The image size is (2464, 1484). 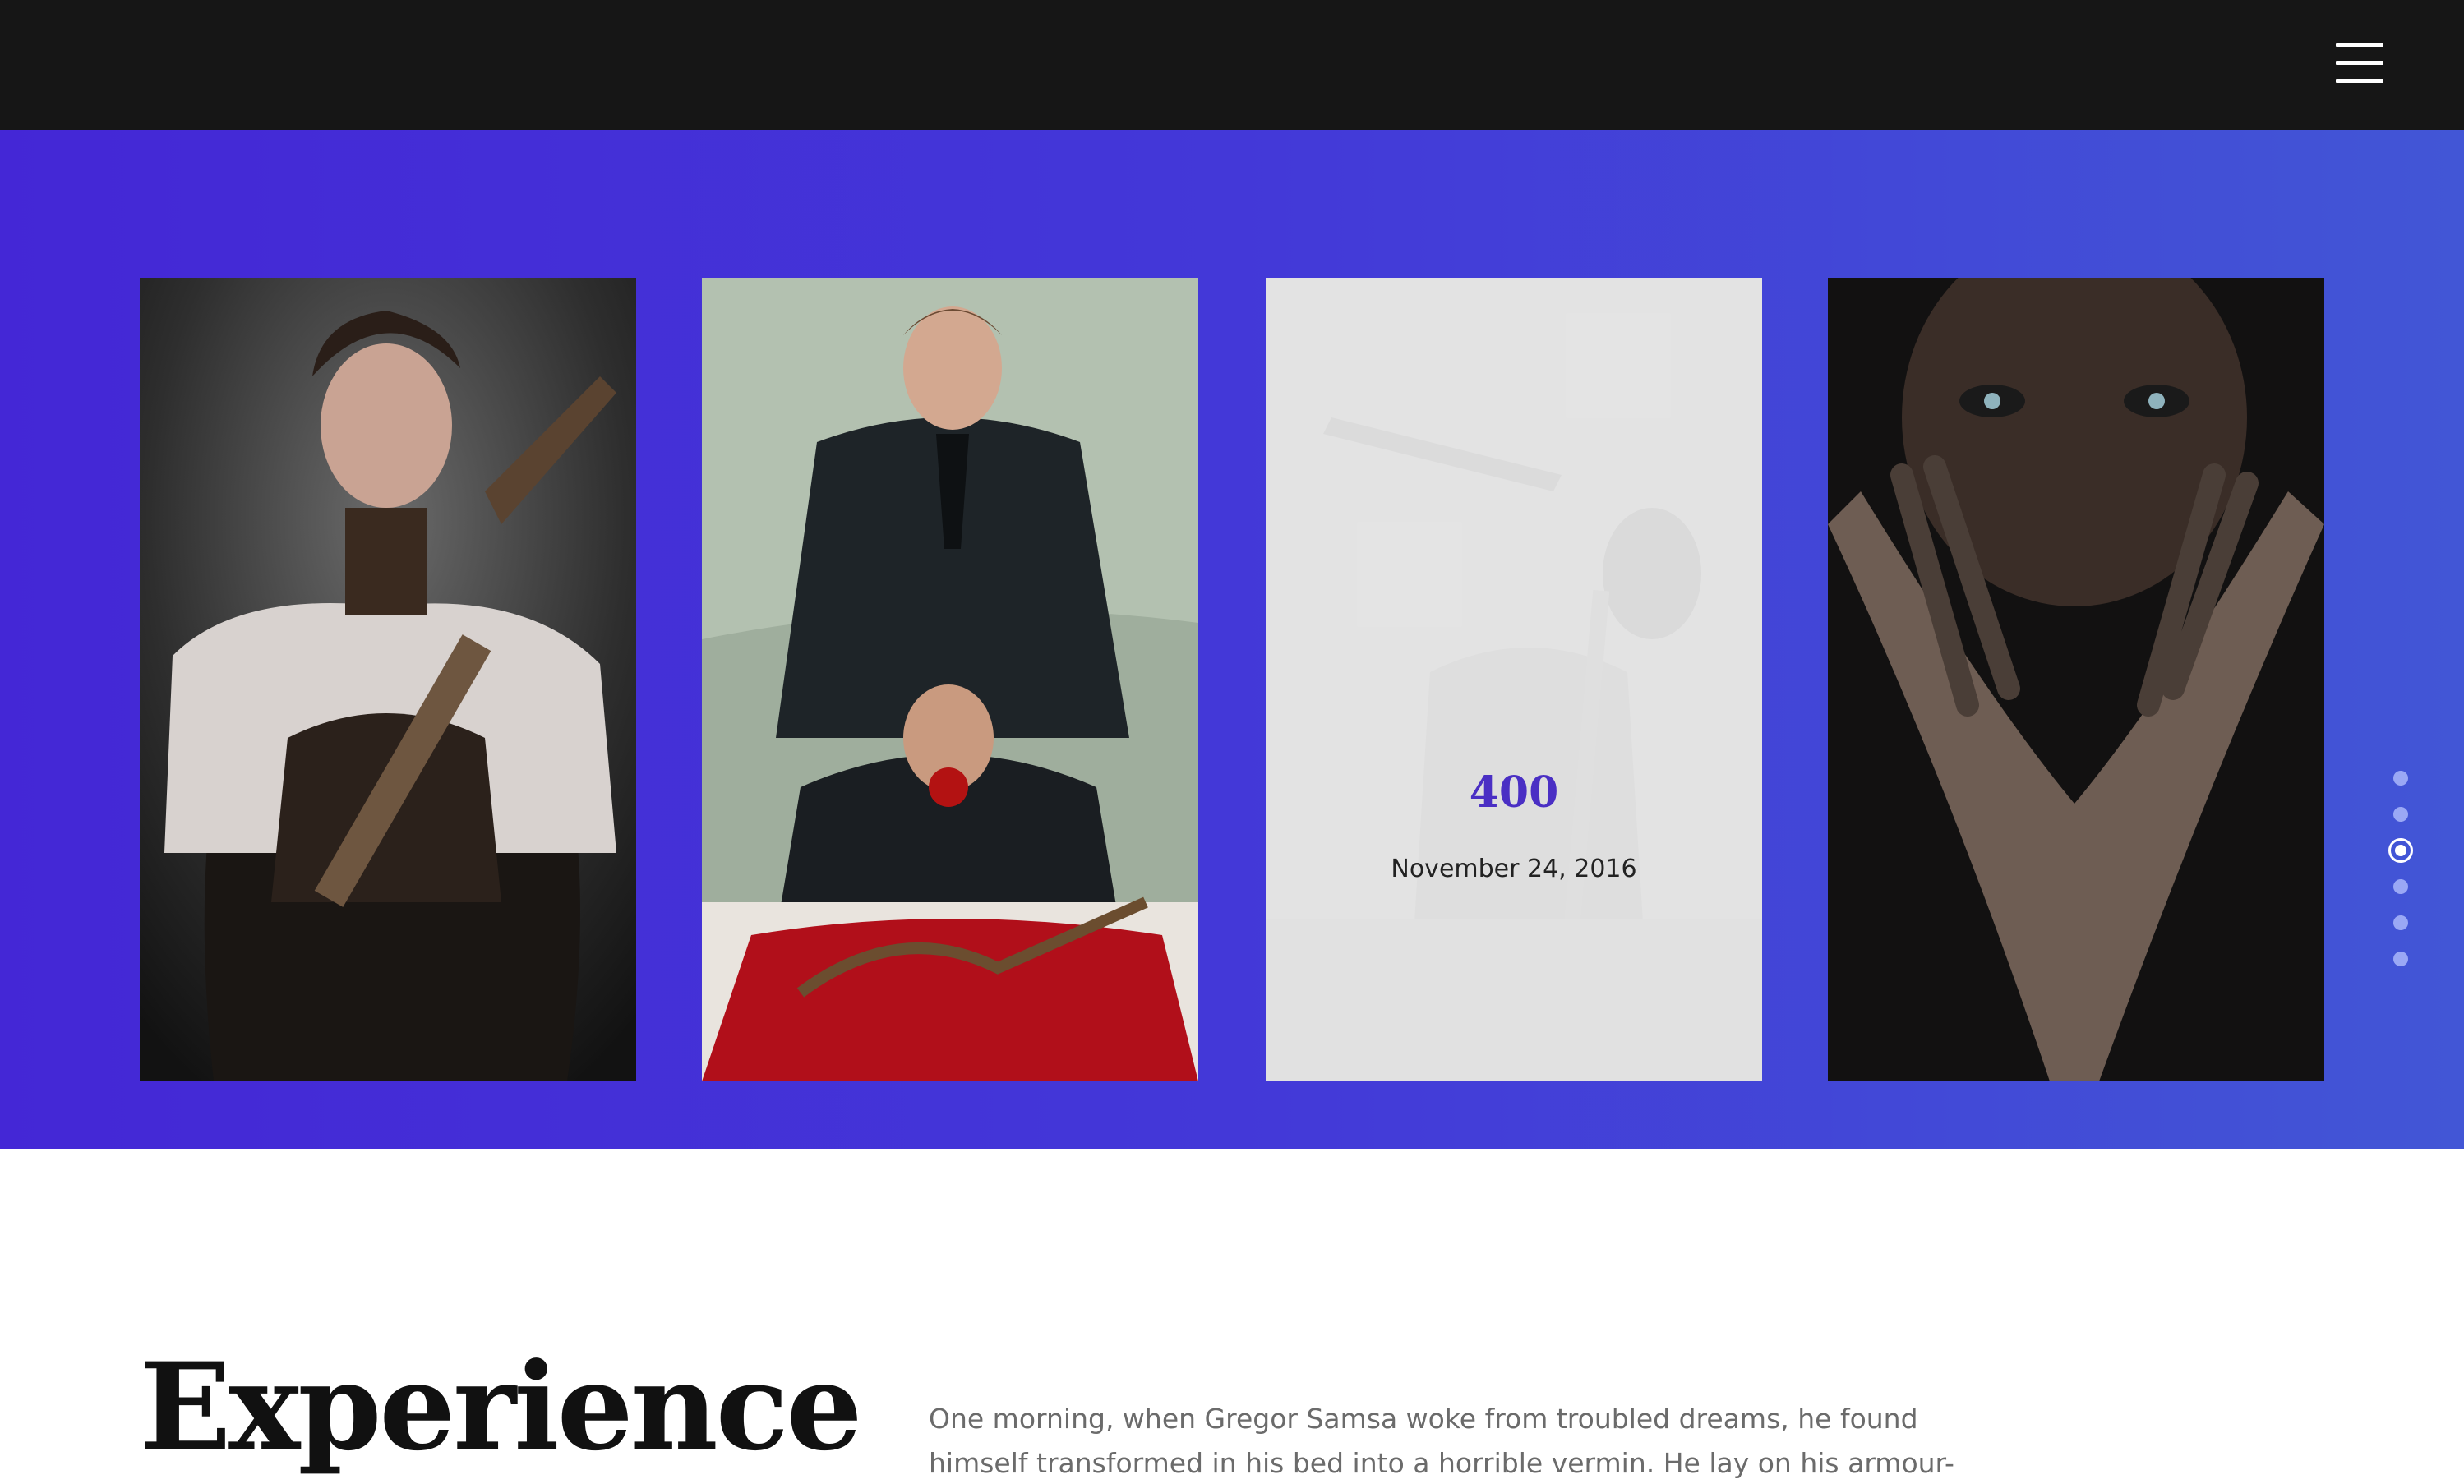 I want to click on painted-face-woman-image, so click(x=2076, y=680).